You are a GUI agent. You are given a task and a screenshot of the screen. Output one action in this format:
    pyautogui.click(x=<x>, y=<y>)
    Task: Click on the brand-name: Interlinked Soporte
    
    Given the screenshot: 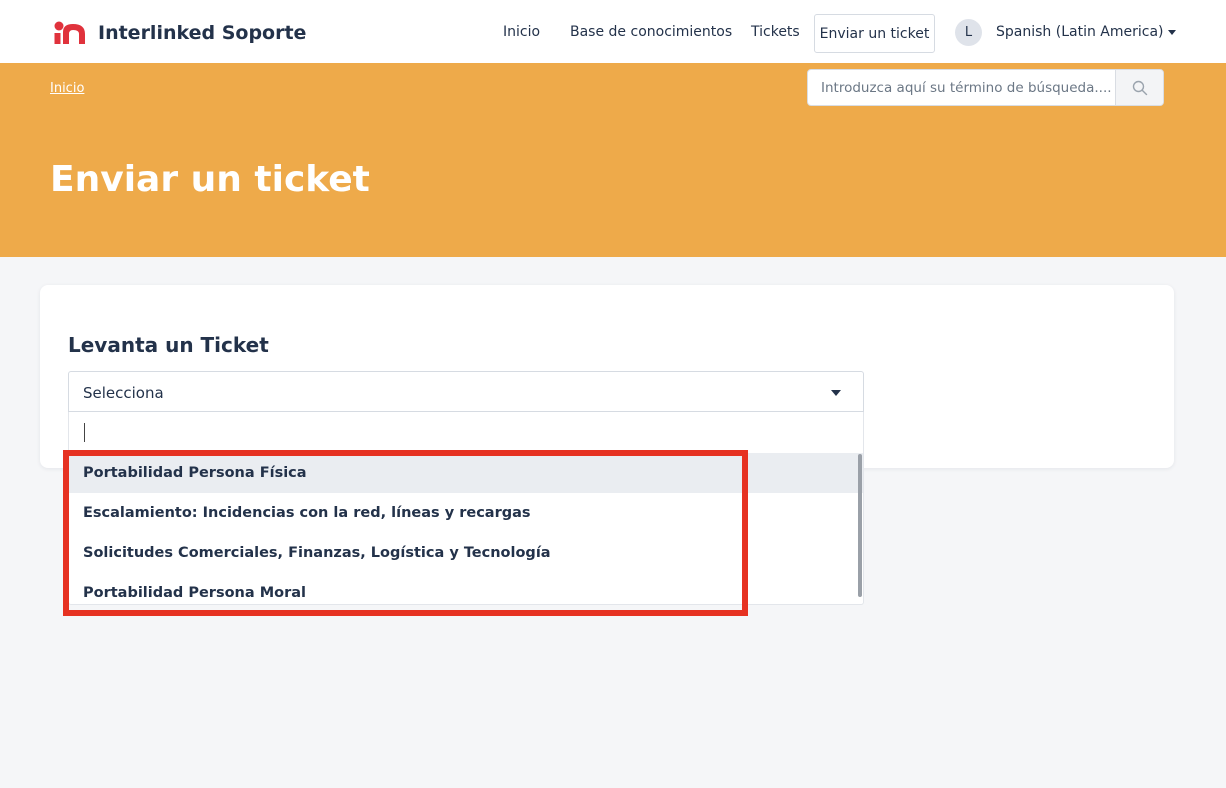 What is the action you would take?
    pyautogui.click(x=202, y=32)
    